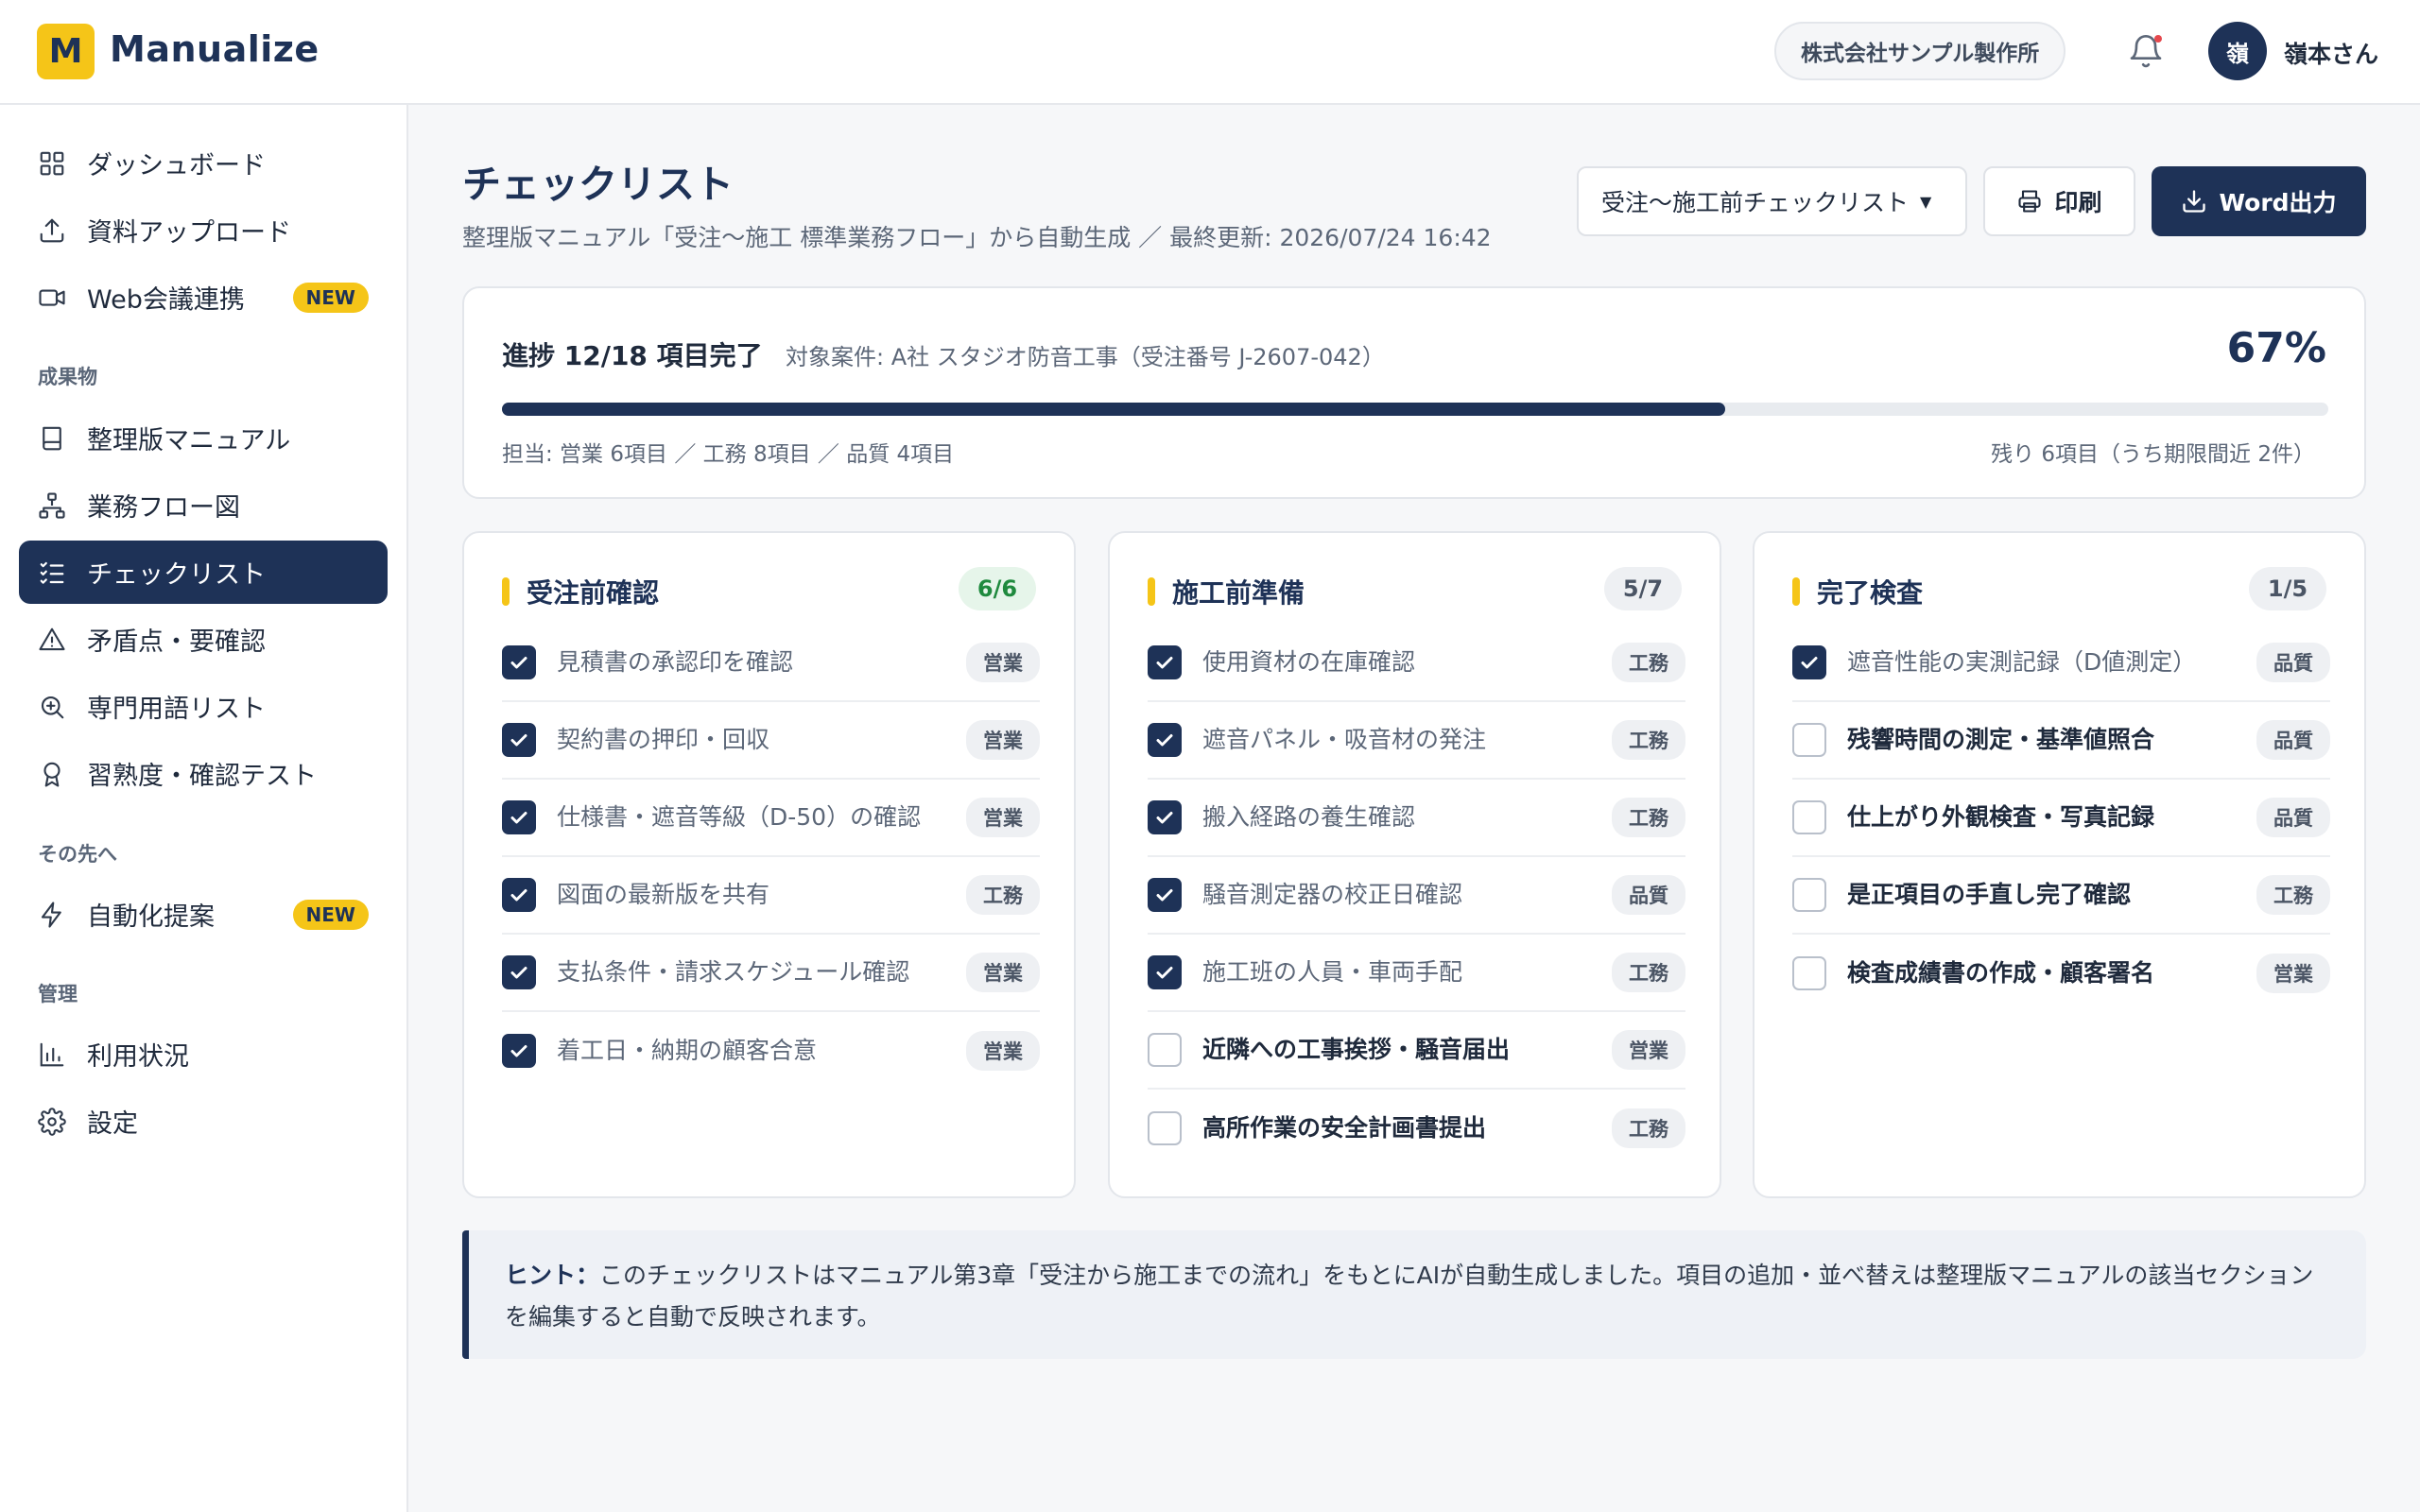 This screenshot has width=2420, height=1512. What do you see at coordinates (151, 917) in the screenshot?
I see `sidebar-item-label: 自動化提案` at bounding box center [151, 917].